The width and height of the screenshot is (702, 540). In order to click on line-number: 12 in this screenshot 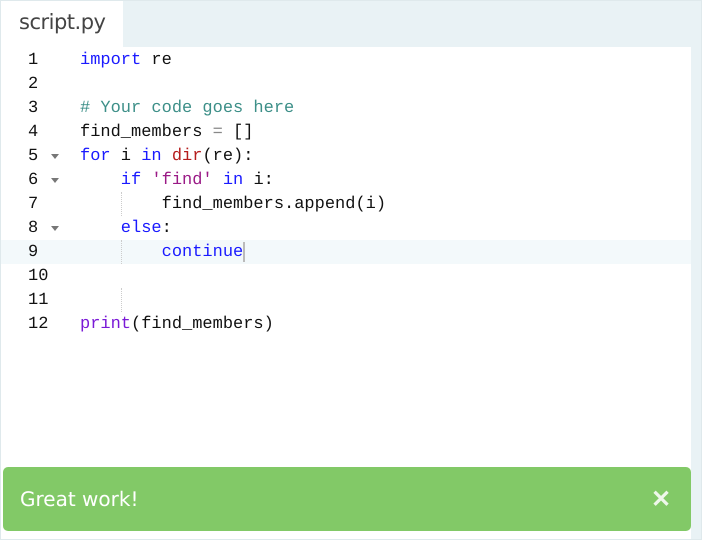, I will do `click(38, 324)`.